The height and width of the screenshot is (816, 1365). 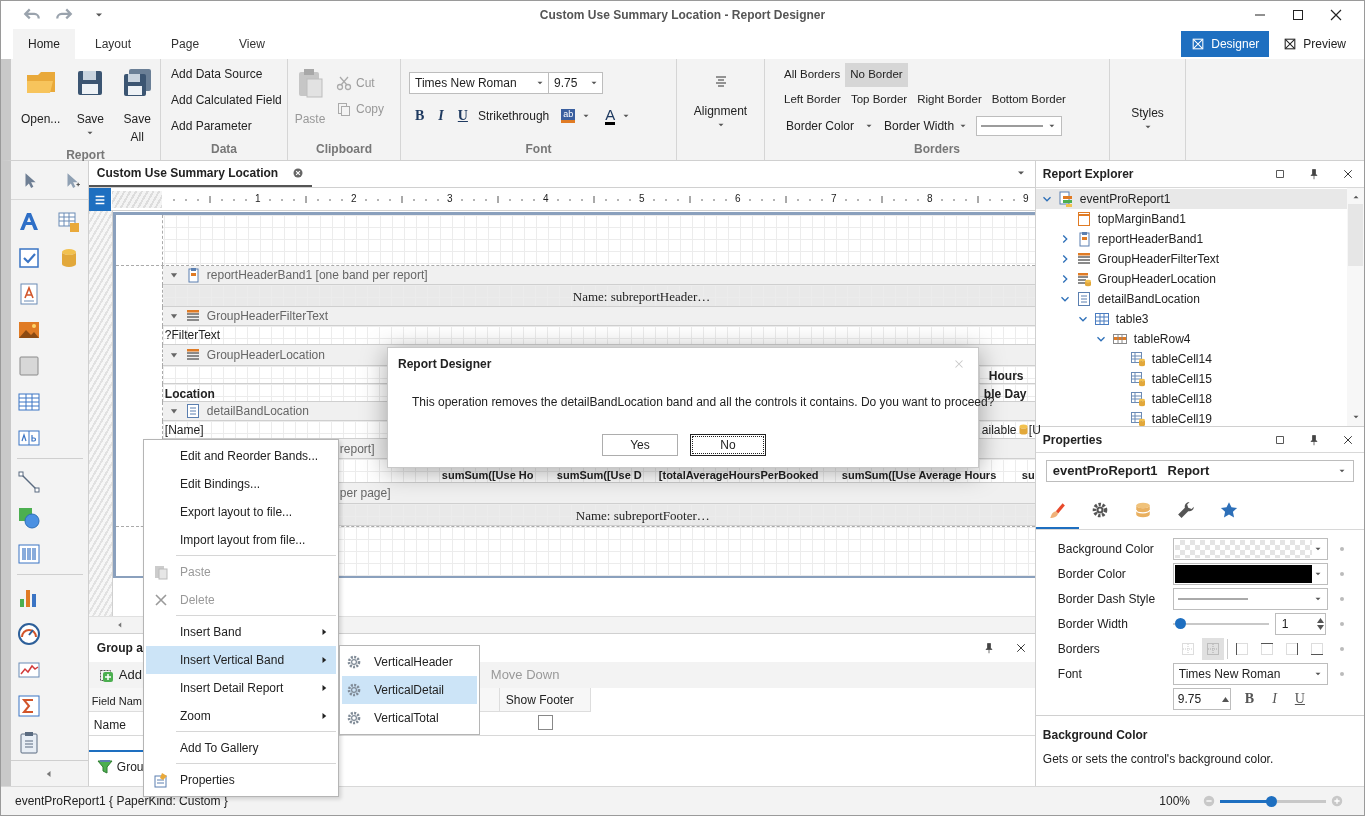 What do you see at coordinates (1028, 475) in the screenshot?
I see `table-cell: su` at bounding box center [1028, 475].